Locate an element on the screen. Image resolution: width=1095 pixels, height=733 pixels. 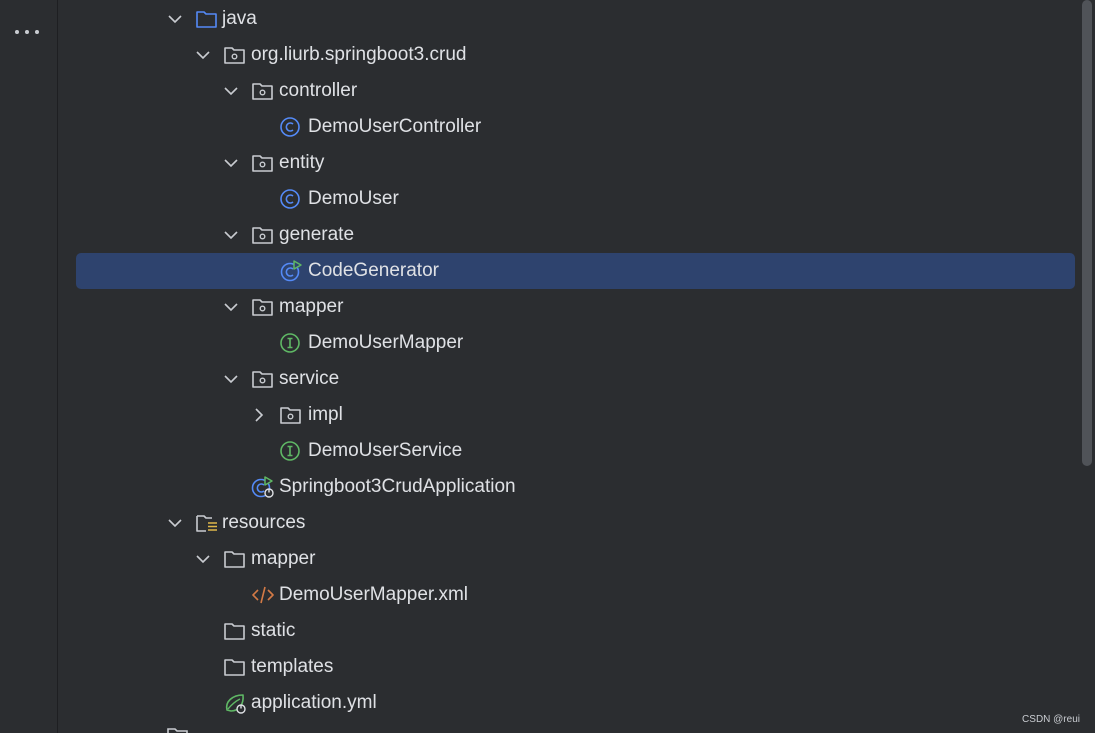
tree-item-application-yml: application.yml is located at coordinates (575, 703).